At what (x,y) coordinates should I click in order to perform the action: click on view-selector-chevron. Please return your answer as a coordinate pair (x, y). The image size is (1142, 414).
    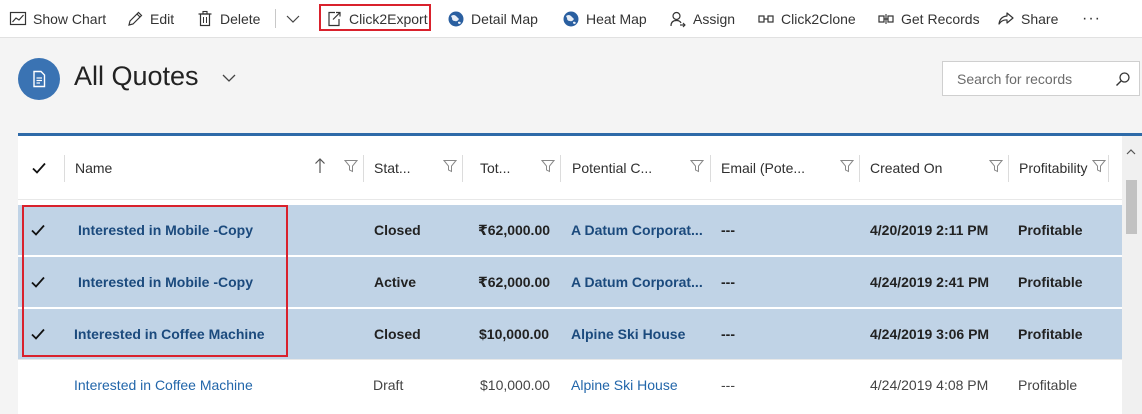
    Looking at the image, I should click on (229, 78).